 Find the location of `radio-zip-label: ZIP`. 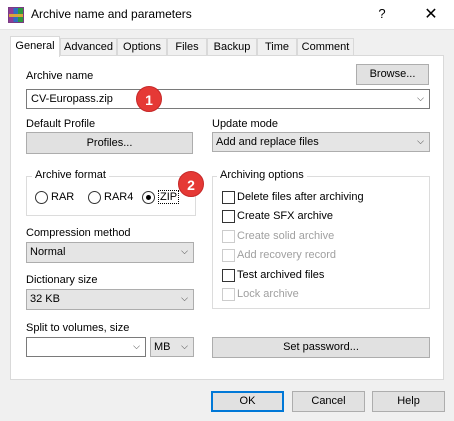

radio-zip-label: ZIP is located at coordinates (169, 197).